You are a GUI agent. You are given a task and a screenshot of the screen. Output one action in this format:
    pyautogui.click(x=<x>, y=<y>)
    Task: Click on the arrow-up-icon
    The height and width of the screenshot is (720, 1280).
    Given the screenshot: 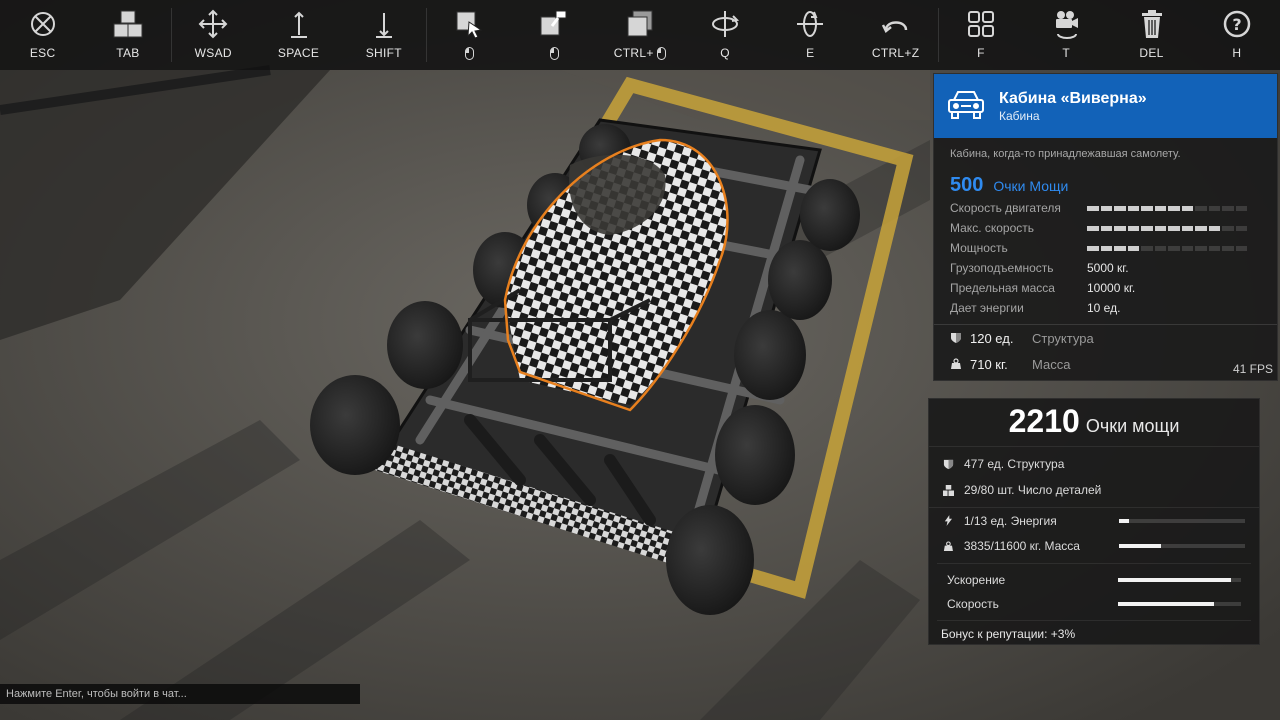 What is the action you would take?
    pyautogui.click(x=298, y=24)
    